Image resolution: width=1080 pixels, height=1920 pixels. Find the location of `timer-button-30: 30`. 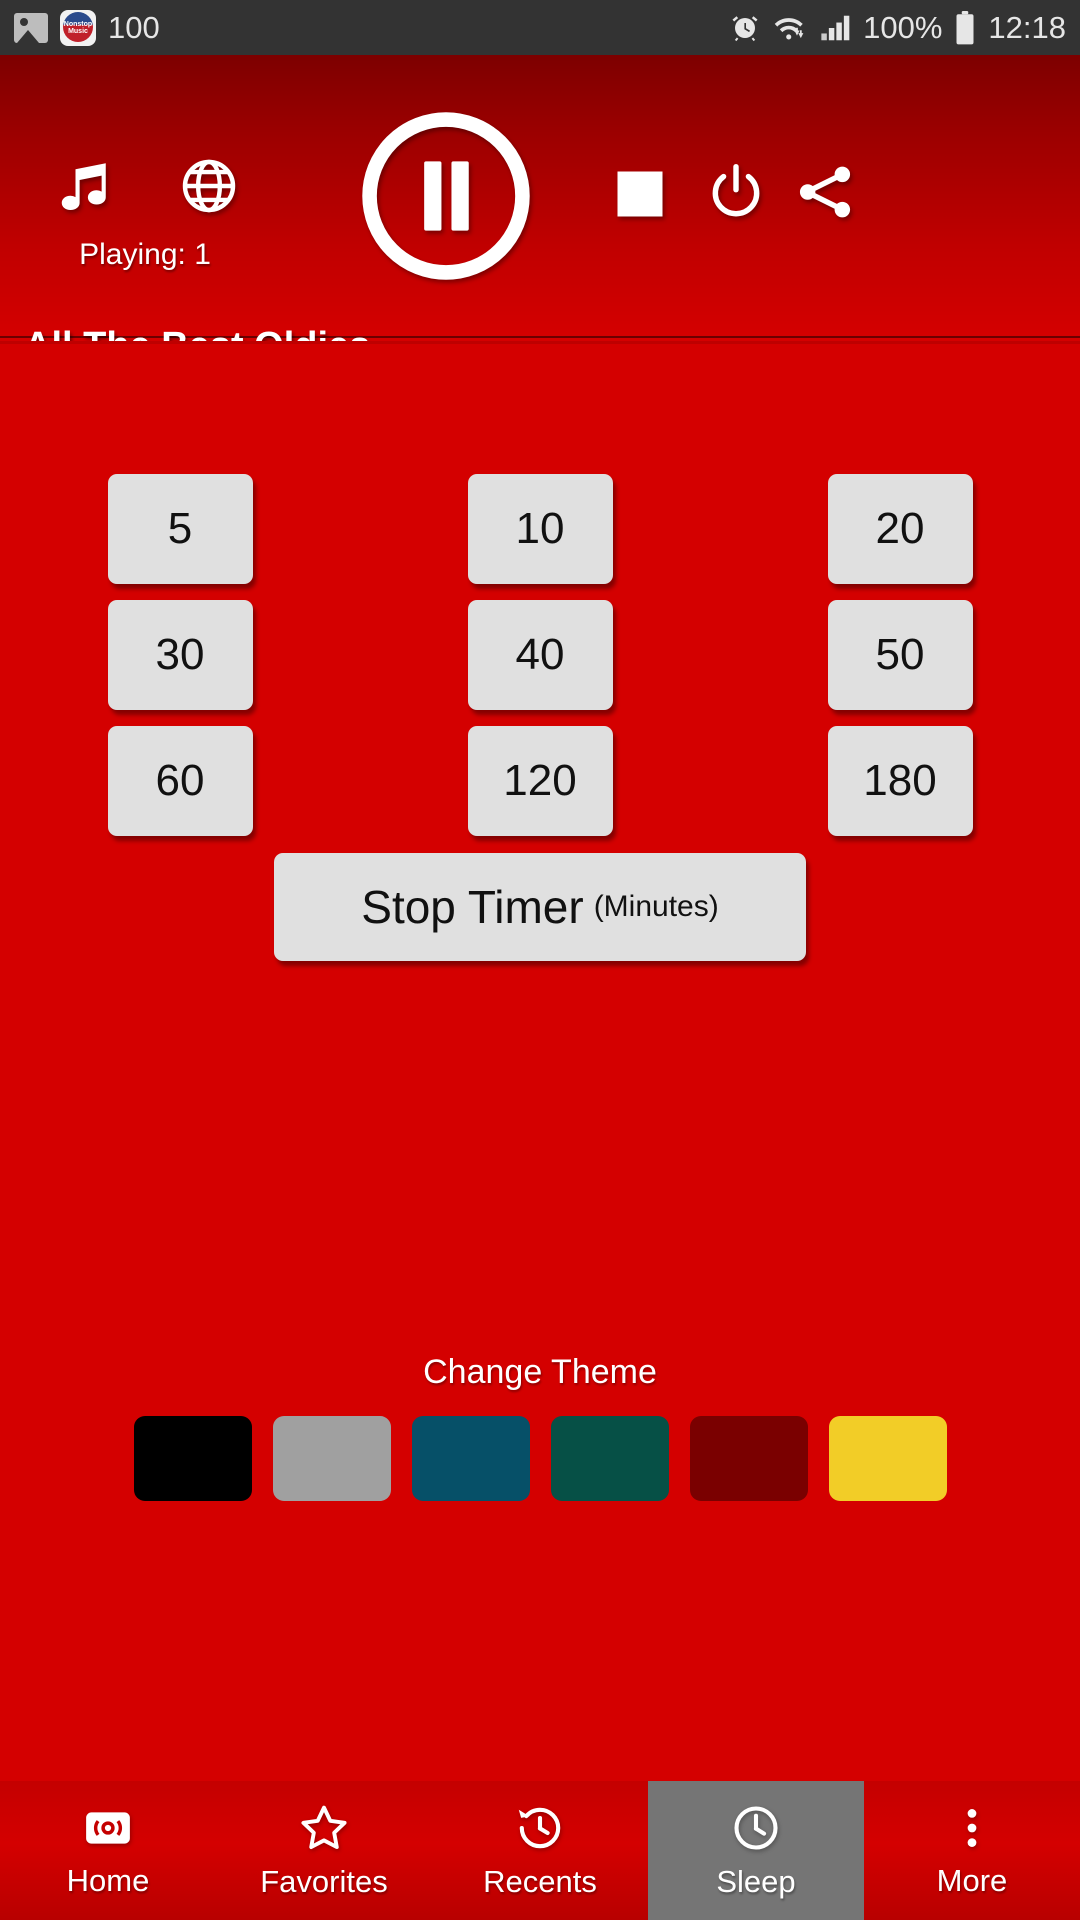

timer-button-30: 30 is located at coordinates (180, 655).